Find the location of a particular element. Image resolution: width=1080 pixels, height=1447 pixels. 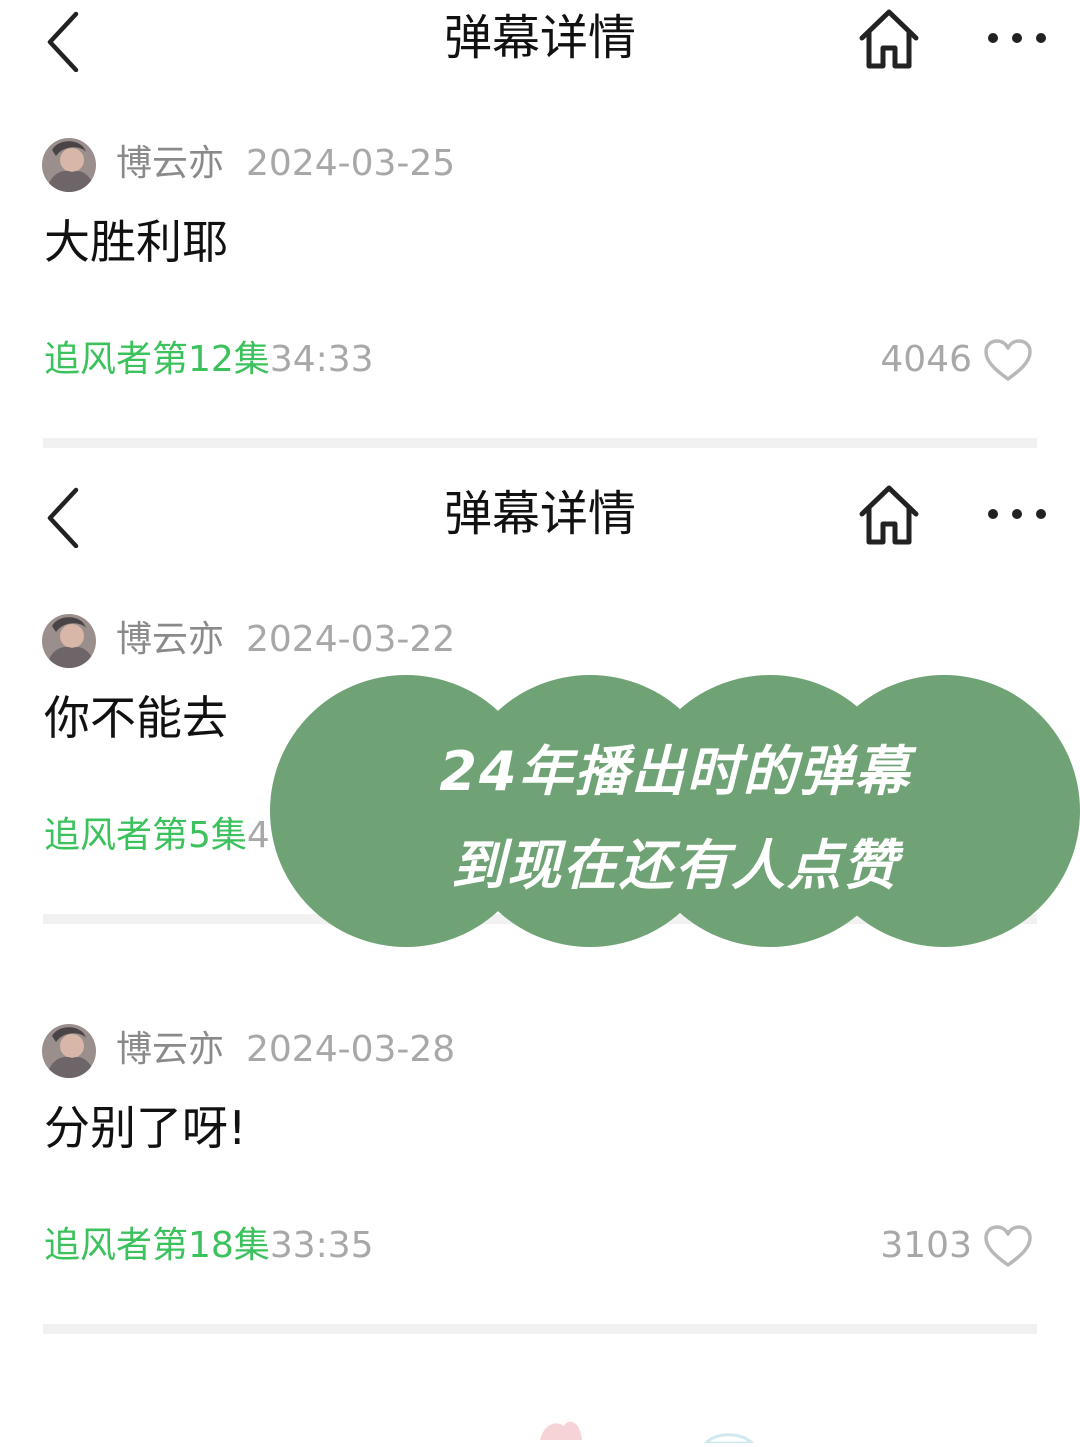

danmaku-text: 你不能去 is located at coordinates (136, 718).